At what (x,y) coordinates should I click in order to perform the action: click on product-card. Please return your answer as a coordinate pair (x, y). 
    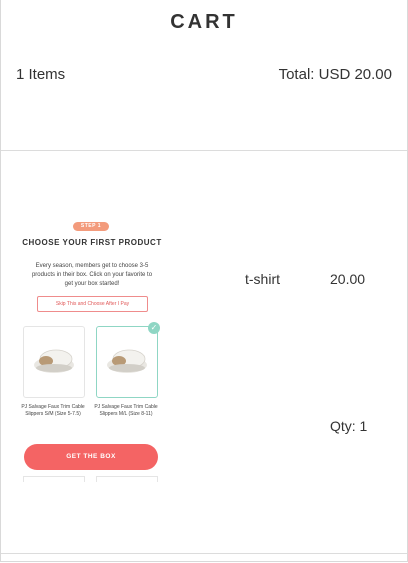
    Looking at the image, I should click on (54, 362).